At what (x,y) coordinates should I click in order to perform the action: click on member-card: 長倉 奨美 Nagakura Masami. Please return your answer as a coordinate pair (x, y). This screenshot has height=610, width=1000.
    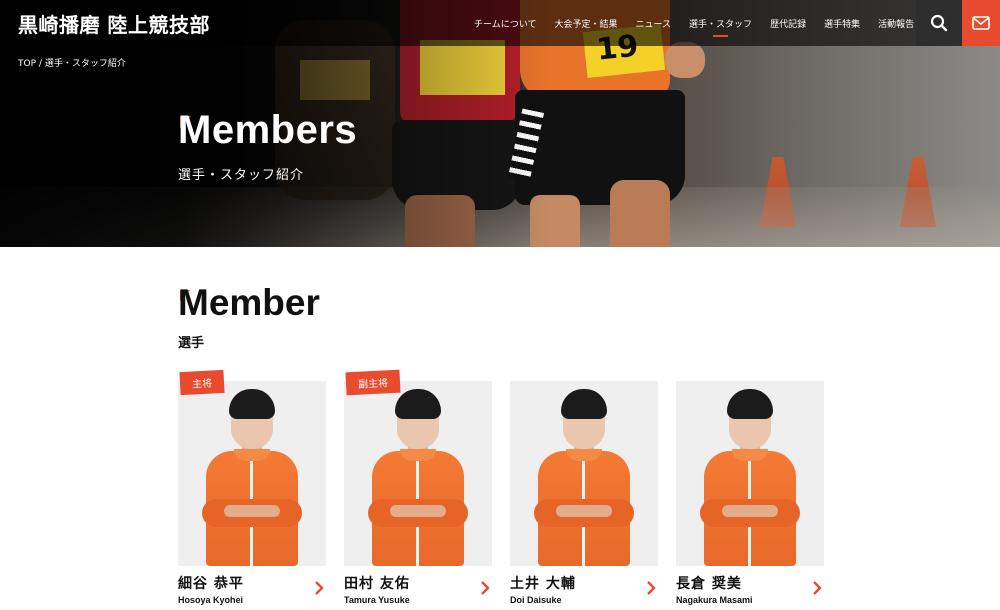
    Looking at the image, I should click on (750, 495).